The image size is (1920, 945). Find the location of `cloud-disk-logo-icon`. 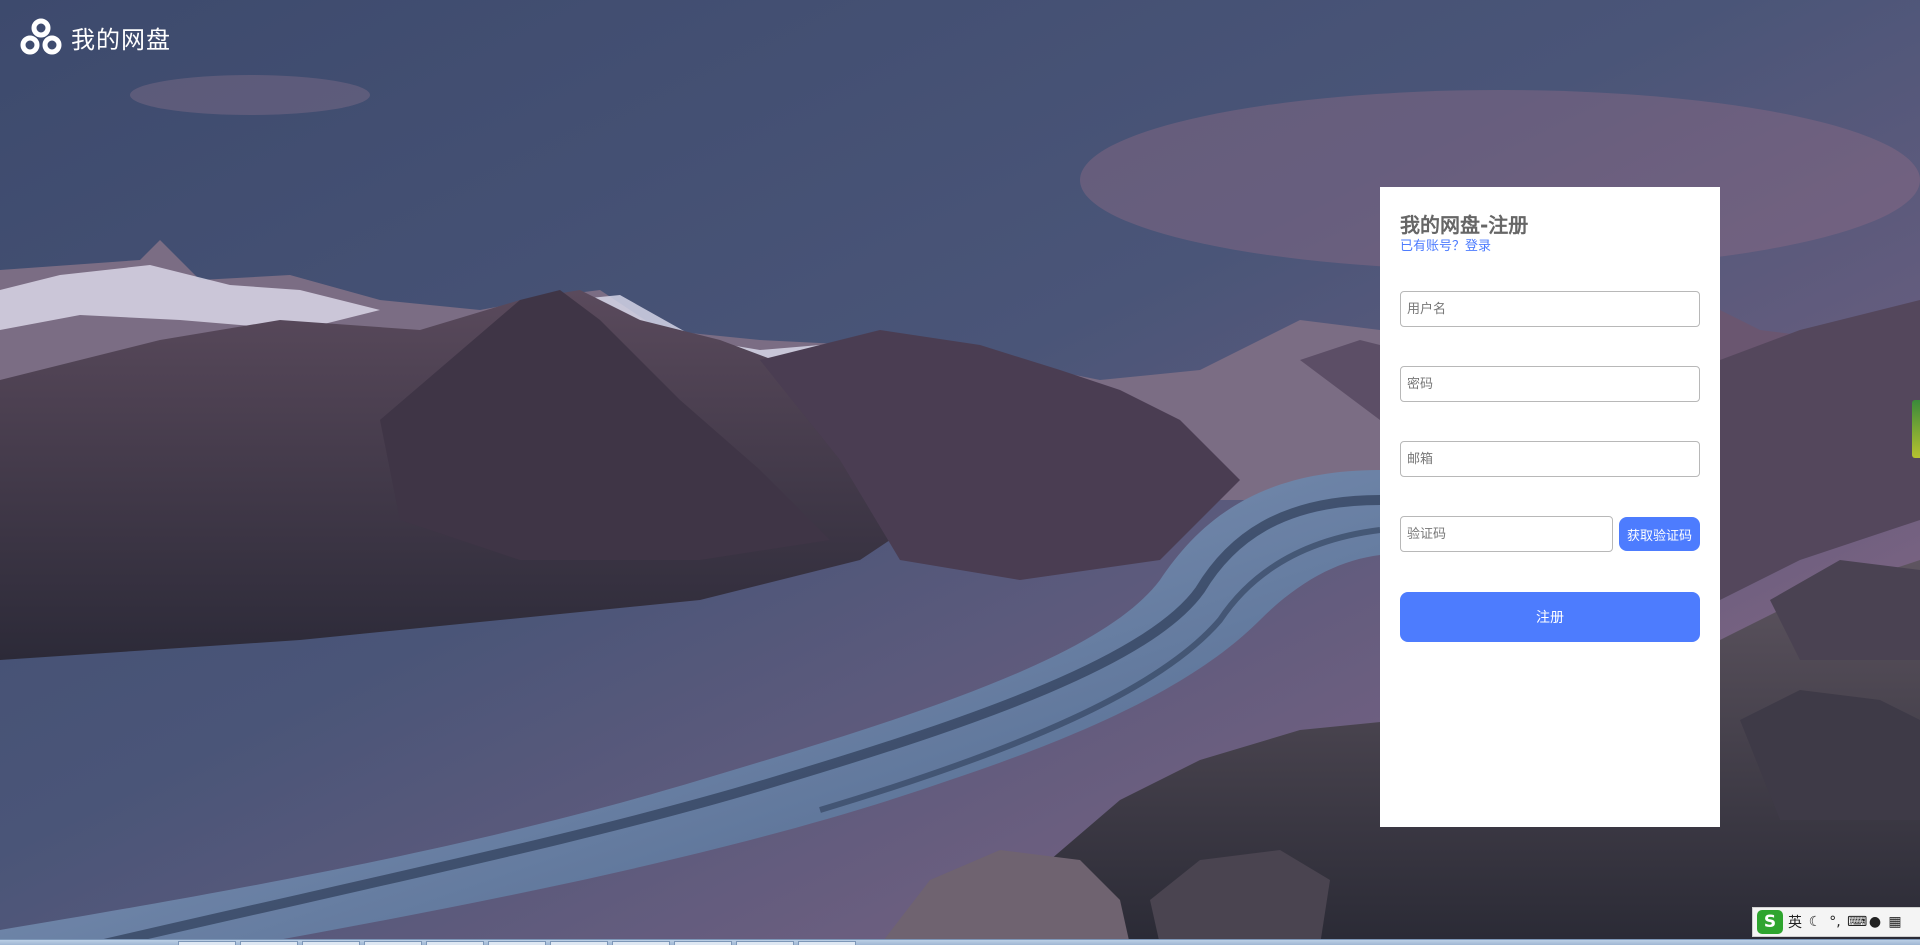

cloud-disk-logo-icon is located at coordinates (41, 36).